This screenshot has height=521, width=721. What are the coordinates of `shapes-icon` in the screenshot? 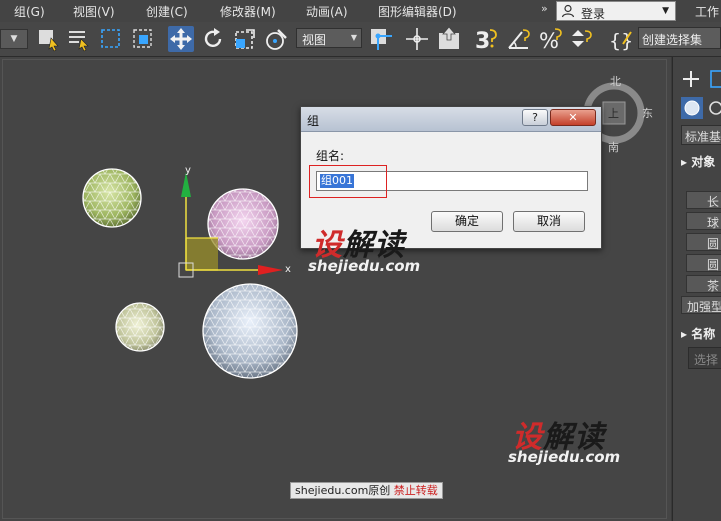 It's located at (714, 108).